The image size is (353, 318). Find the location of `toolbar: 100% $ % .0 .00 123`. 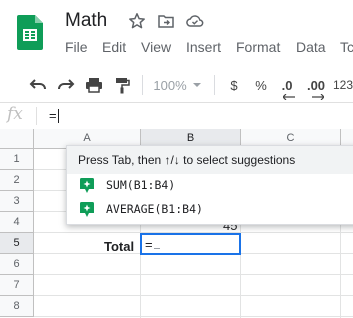

toolbar: 100% $ % .0 .00 123 is located at coordinates (176, 85).